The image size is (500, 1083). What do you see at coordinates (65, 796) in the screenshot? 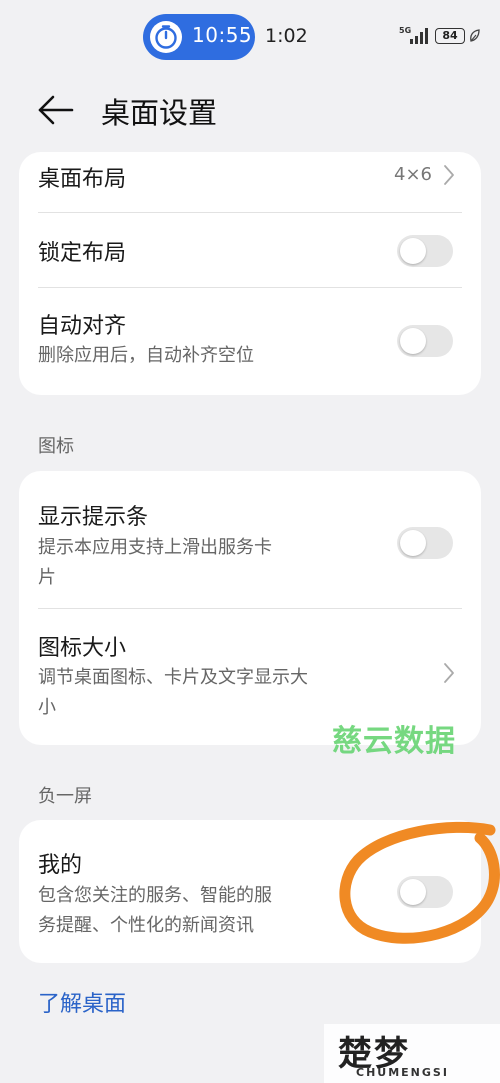
I see `section-label-minus-one-screen: 负一屏` at bounding box center [65, 796].